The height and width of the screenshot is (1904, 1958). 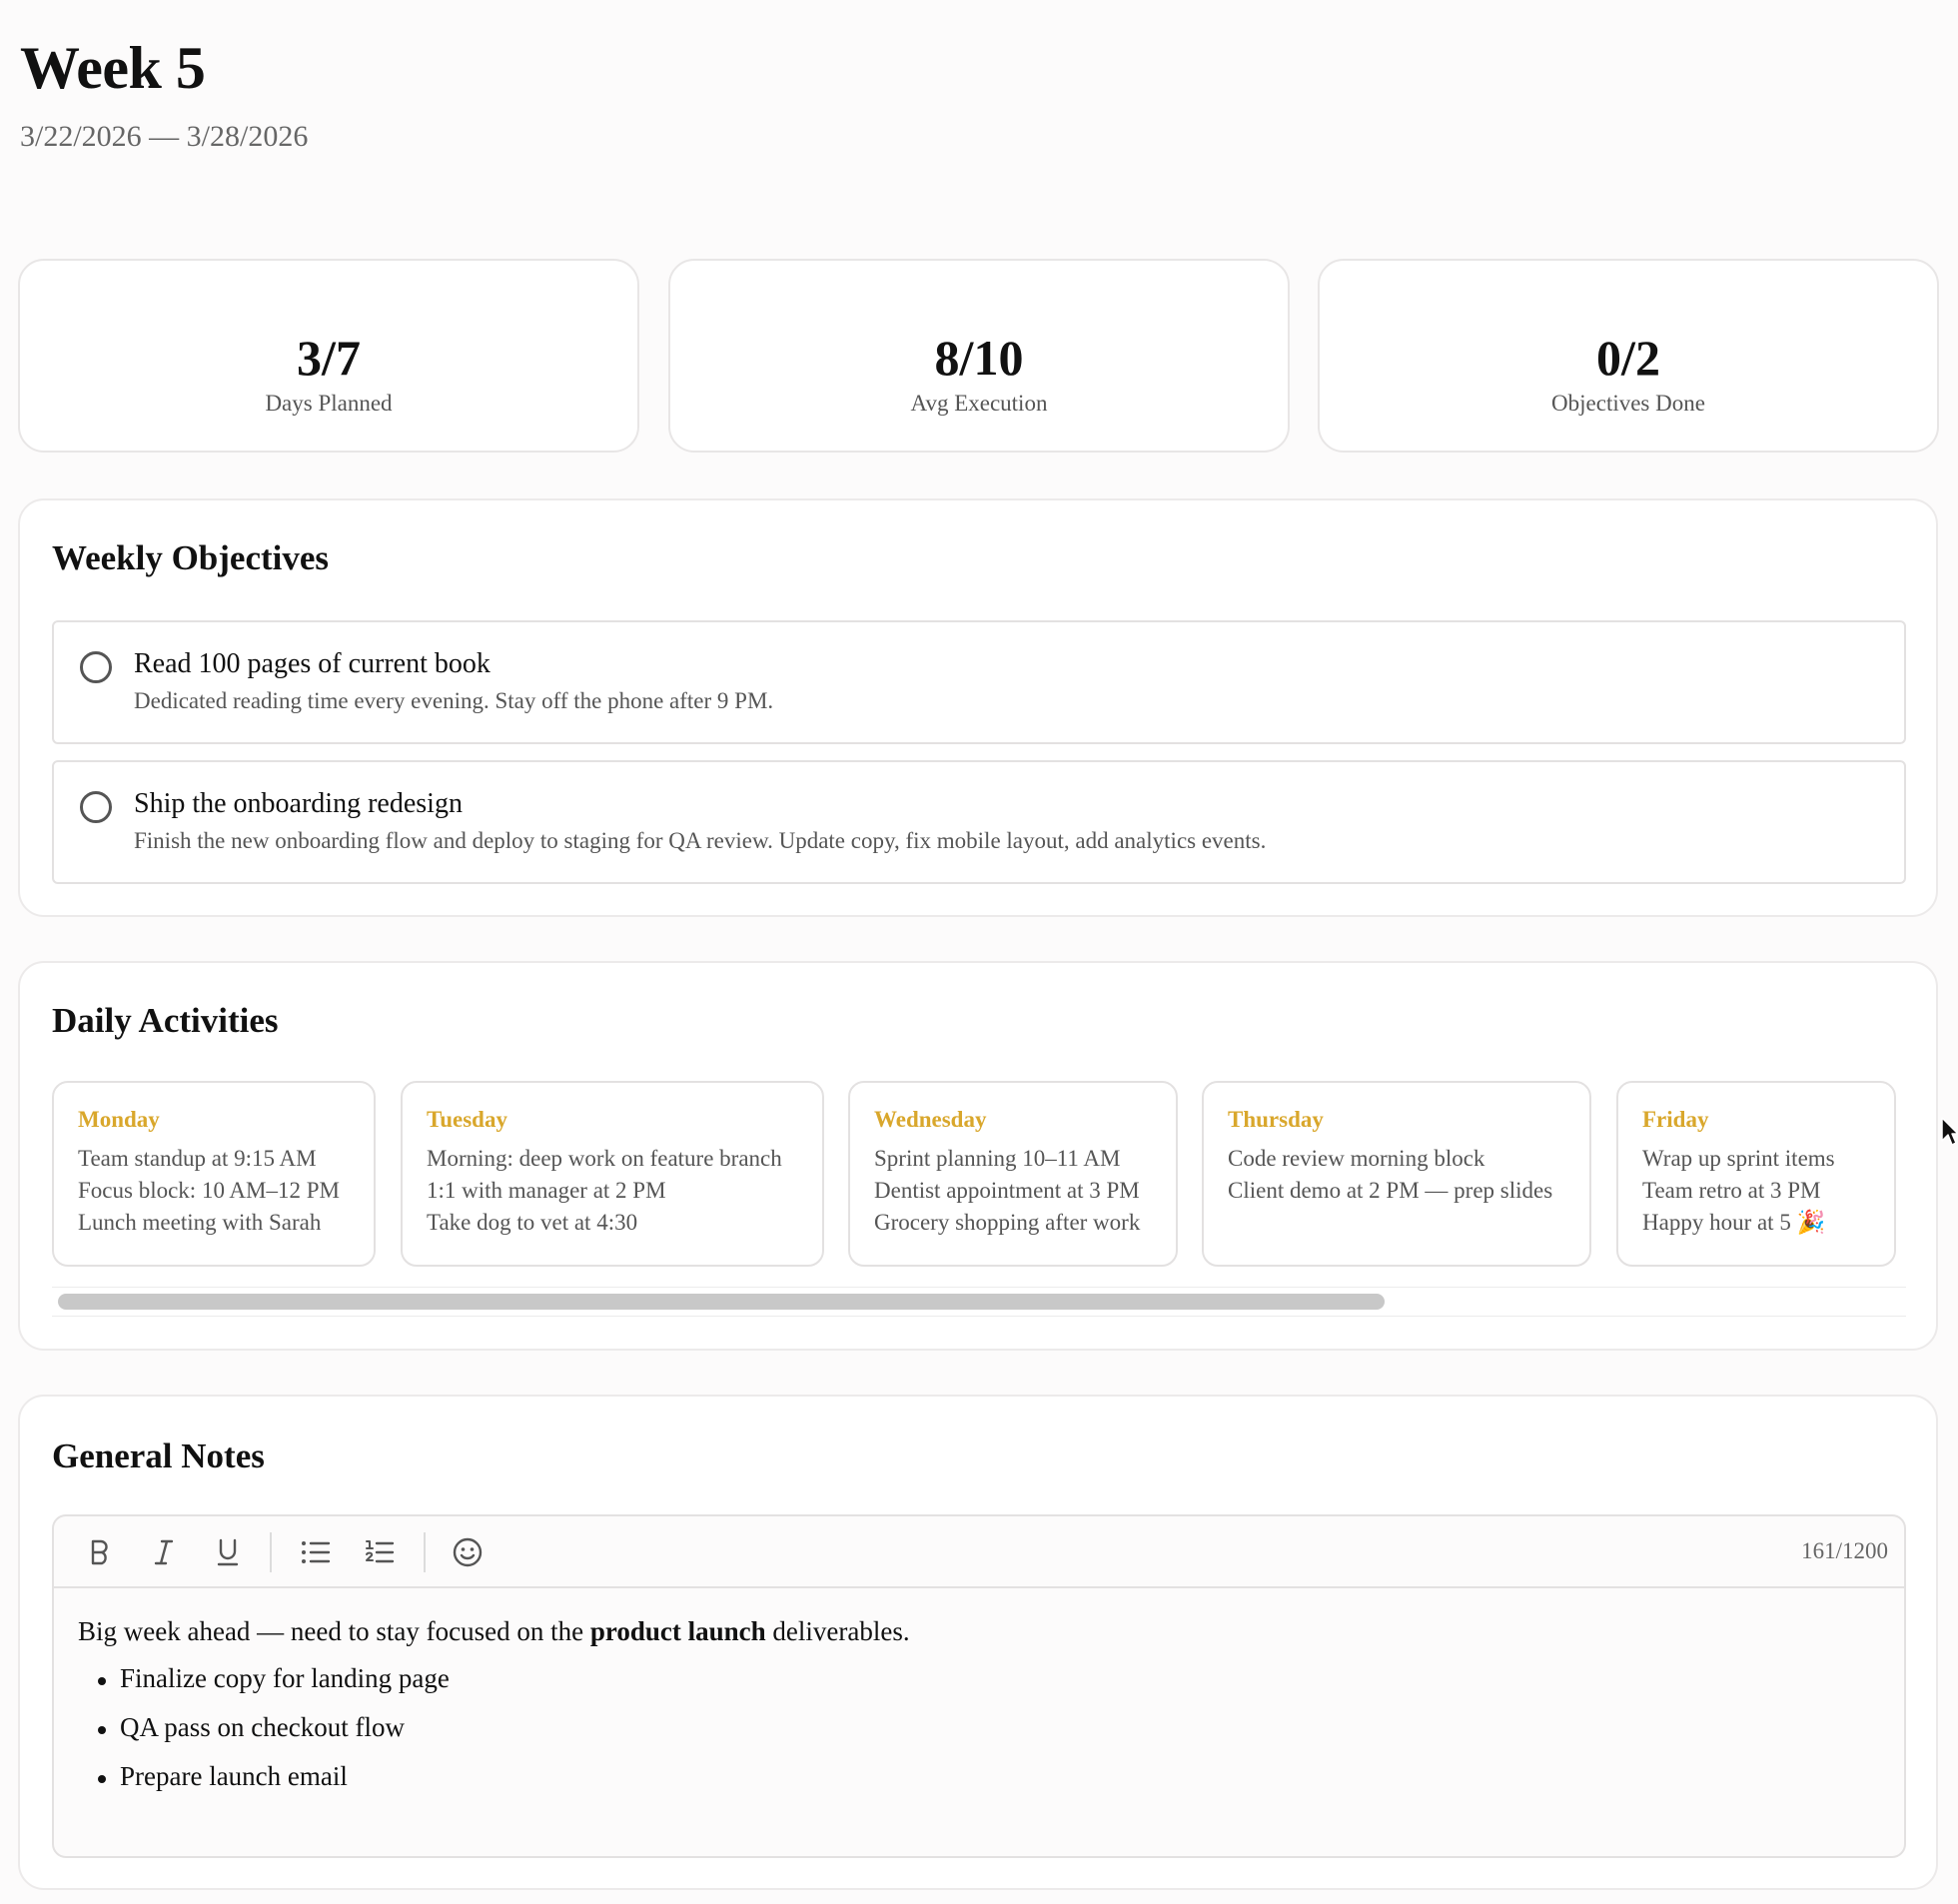 What do you see at coordinates (209, 1190) in the screenshot?
I see `day-activity: Focus block: 10 AM–12 PM` at bounding box center [209, 1190].